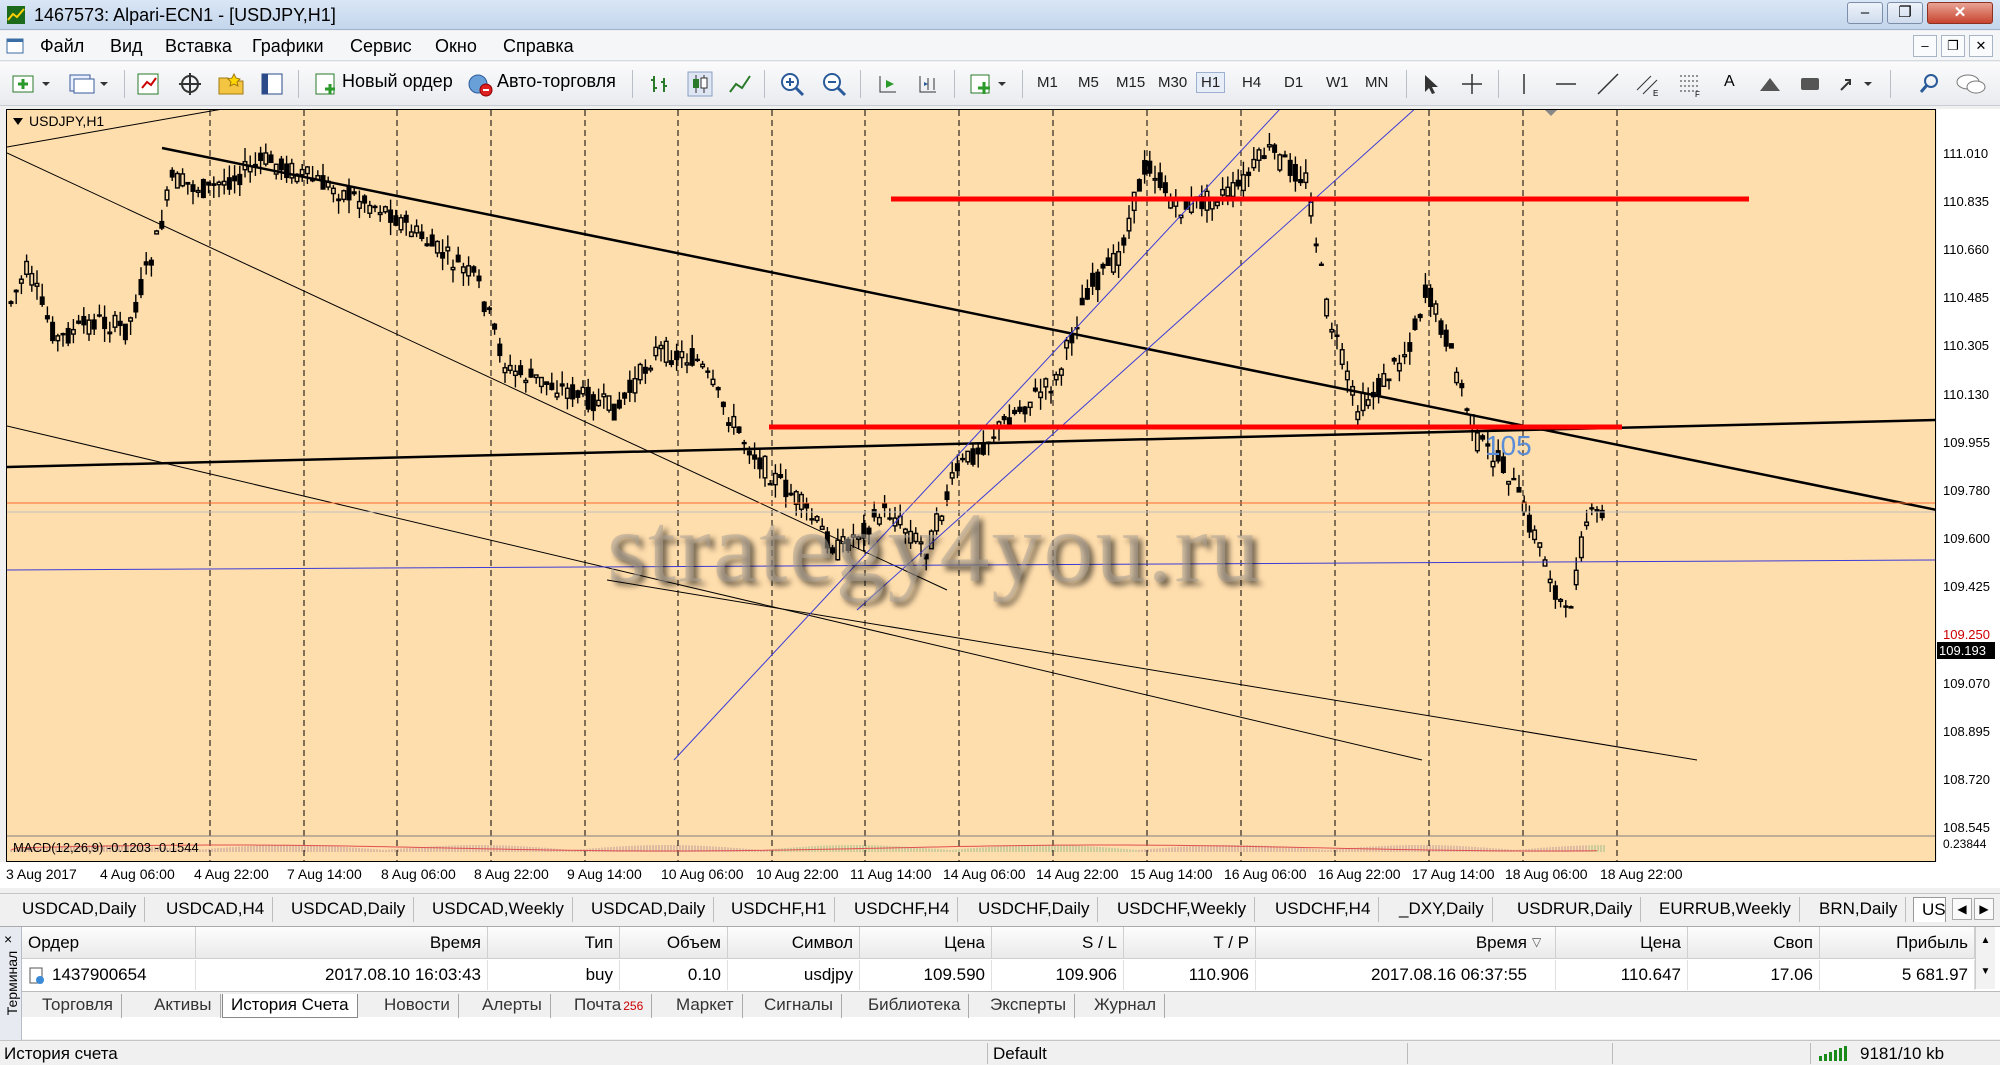 This screenshot has width=2000, height=1065. Describe the element at coordinates (1985, 940) in the screenshot. I see `scroll-up-icon: ▲` at that location.